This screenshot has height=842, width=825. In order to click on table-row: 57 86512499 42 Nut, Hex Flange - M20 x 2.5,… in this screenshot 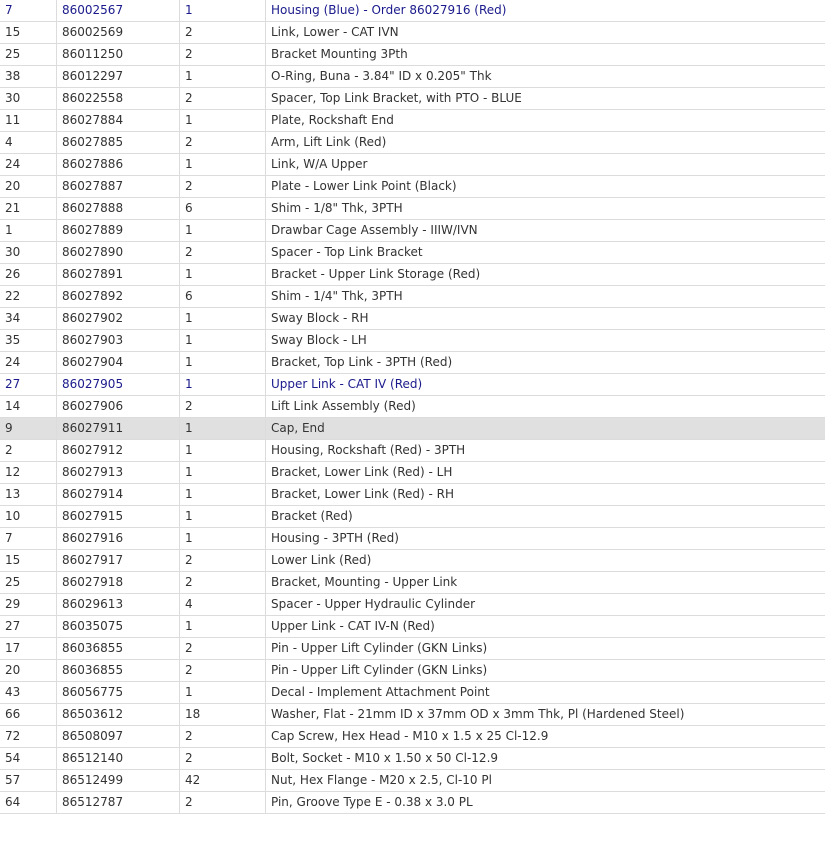, I will do `click(412, 780)`.